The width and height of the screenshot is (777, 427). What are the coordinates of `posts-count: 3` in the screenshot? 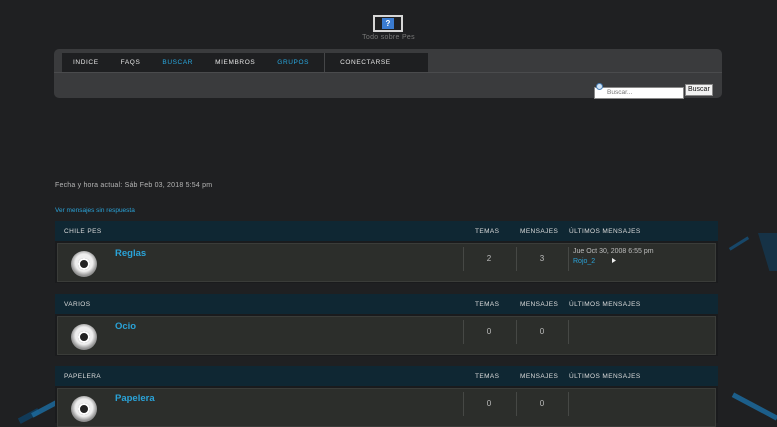 It's located at (542, 258).